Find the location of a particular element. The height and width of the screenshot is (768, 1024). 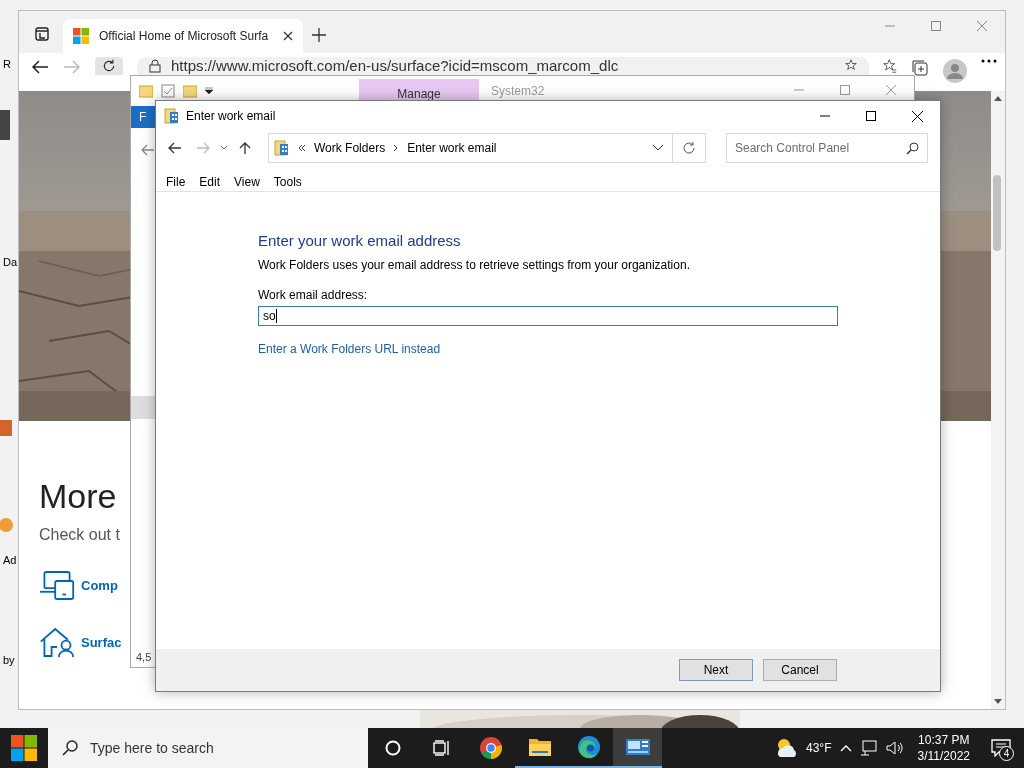

scroll-up-icon is located at coordinates (998, 98).